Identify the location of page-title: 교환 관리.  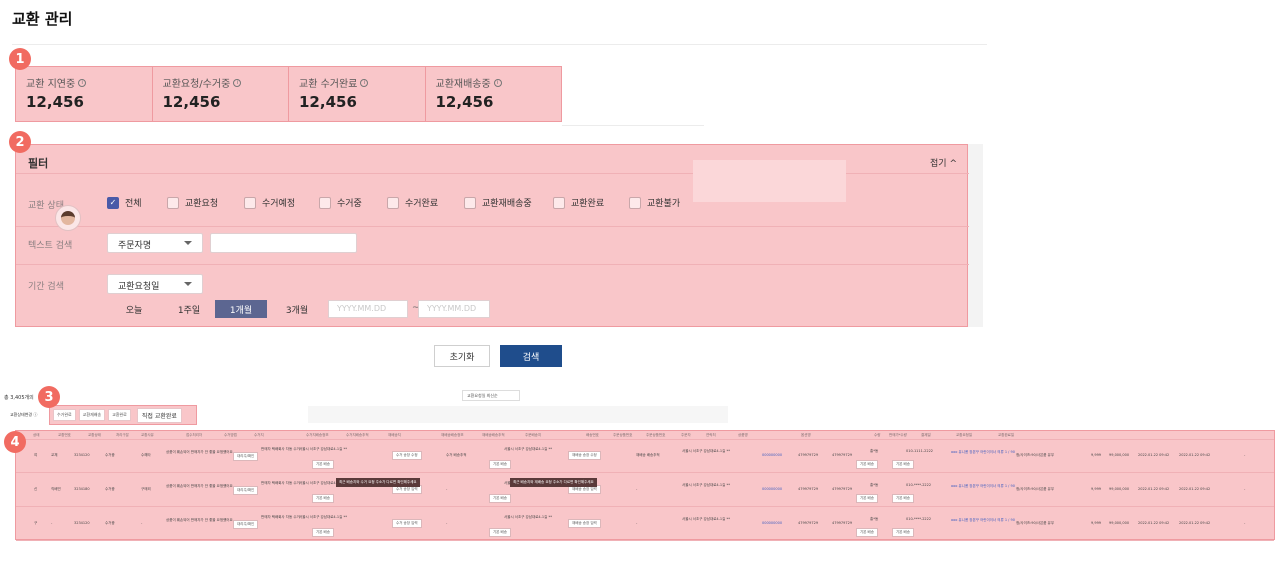
(42, 19).